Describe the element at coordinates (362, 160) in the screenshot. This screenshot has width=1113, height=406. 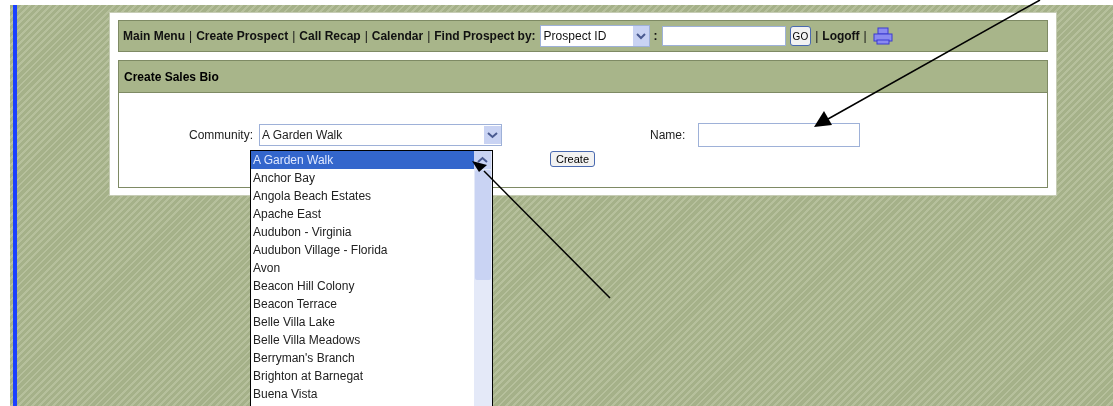
I see `dropdown-option: A Garden Walk` at that location.